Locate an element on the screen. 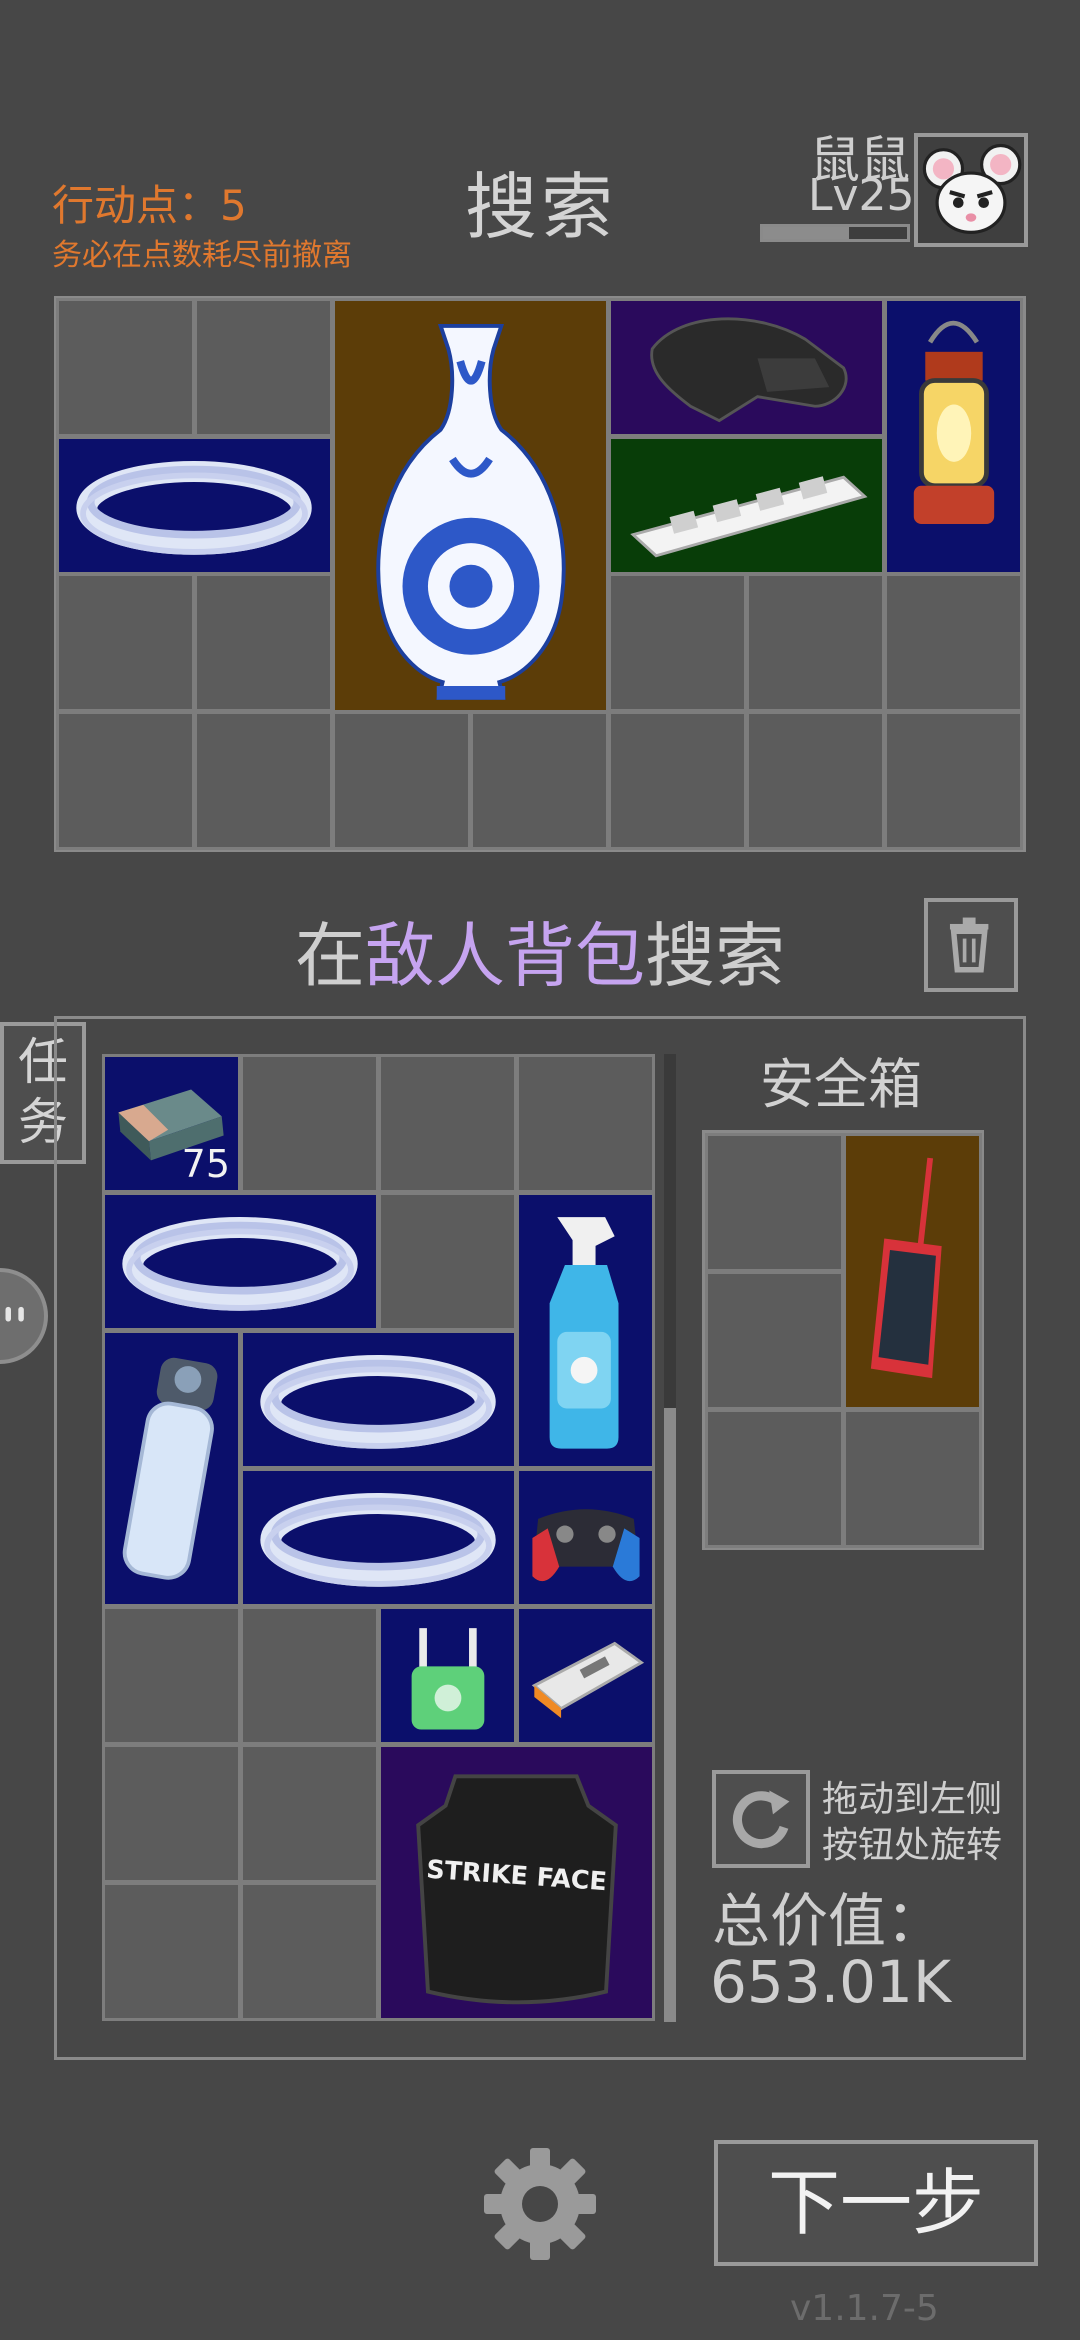  next-step-button: 下一步 is located at coordinates (876, 2203).